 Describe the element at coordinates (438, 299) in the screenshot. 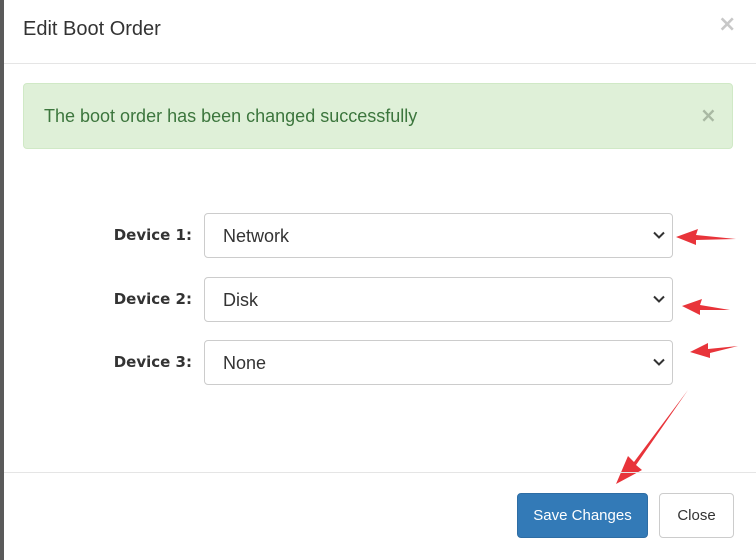

I see `device-2-select: Disk` at that location.